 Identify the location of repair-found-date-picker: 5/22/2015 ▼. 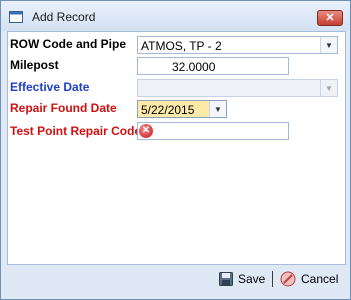
(182, 109).